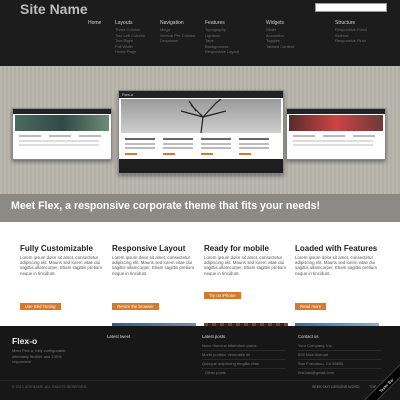 Image resolution: width=400 pixels, height=400 pixels. Describe the element at coordinates (313, 354) in the screenshot. I see `contact-address: 555 Nice Avenue` at that location.